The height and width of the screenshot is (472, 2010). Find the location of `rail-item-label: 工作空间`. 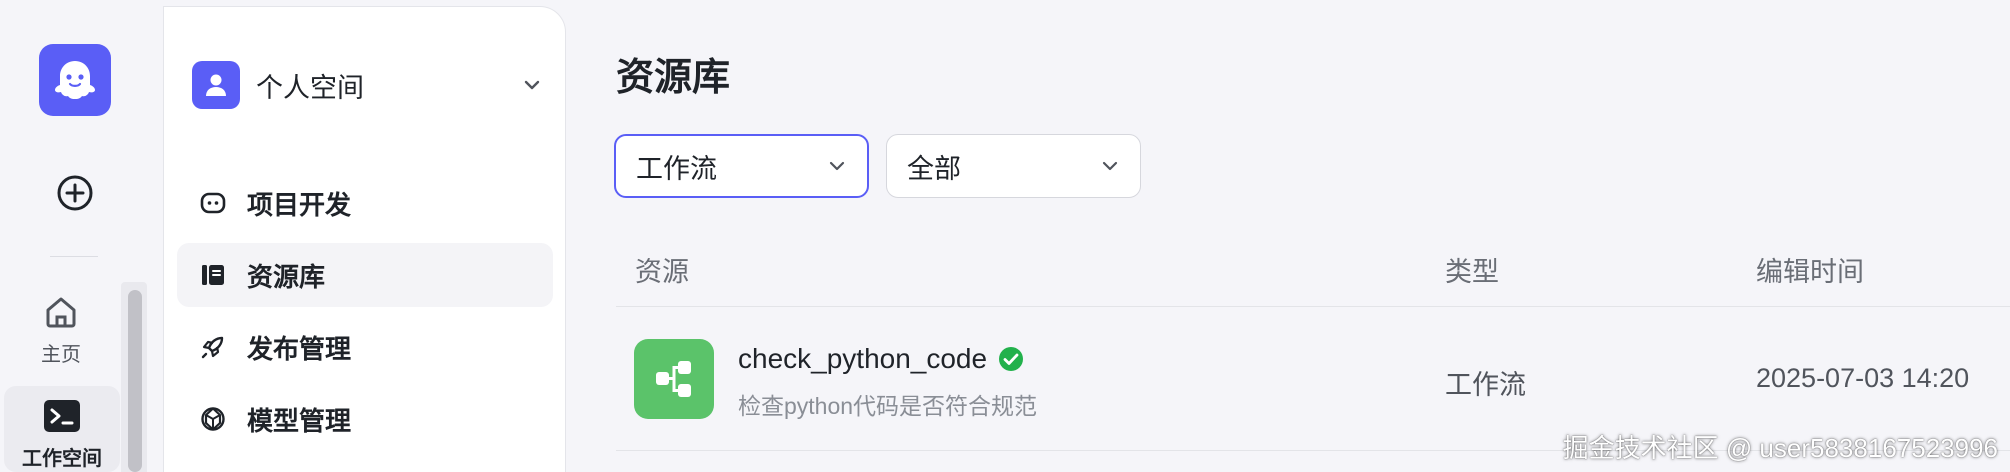

rail-item-label: 工作空间 is located at coordinates (62, 459).